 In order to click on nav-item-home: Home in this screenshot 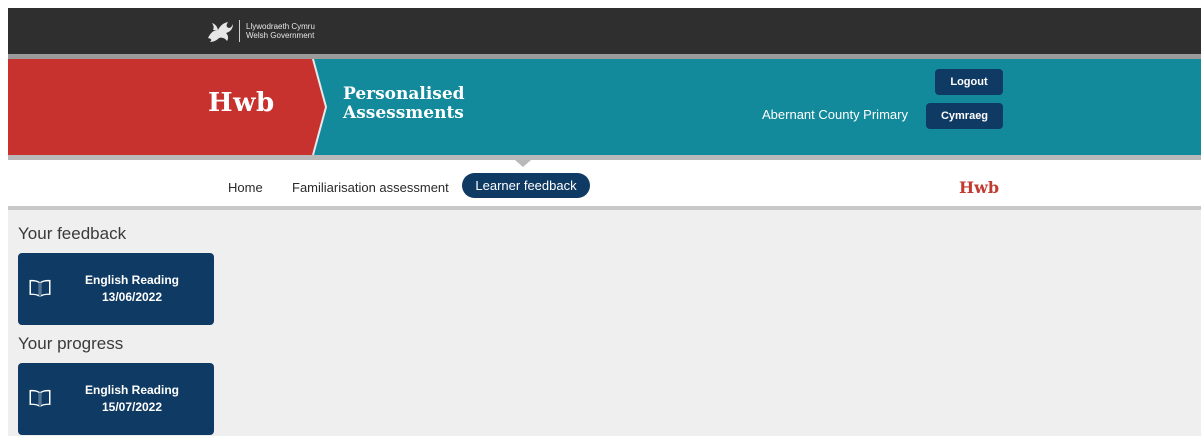, I will do `click(245, 187)`.